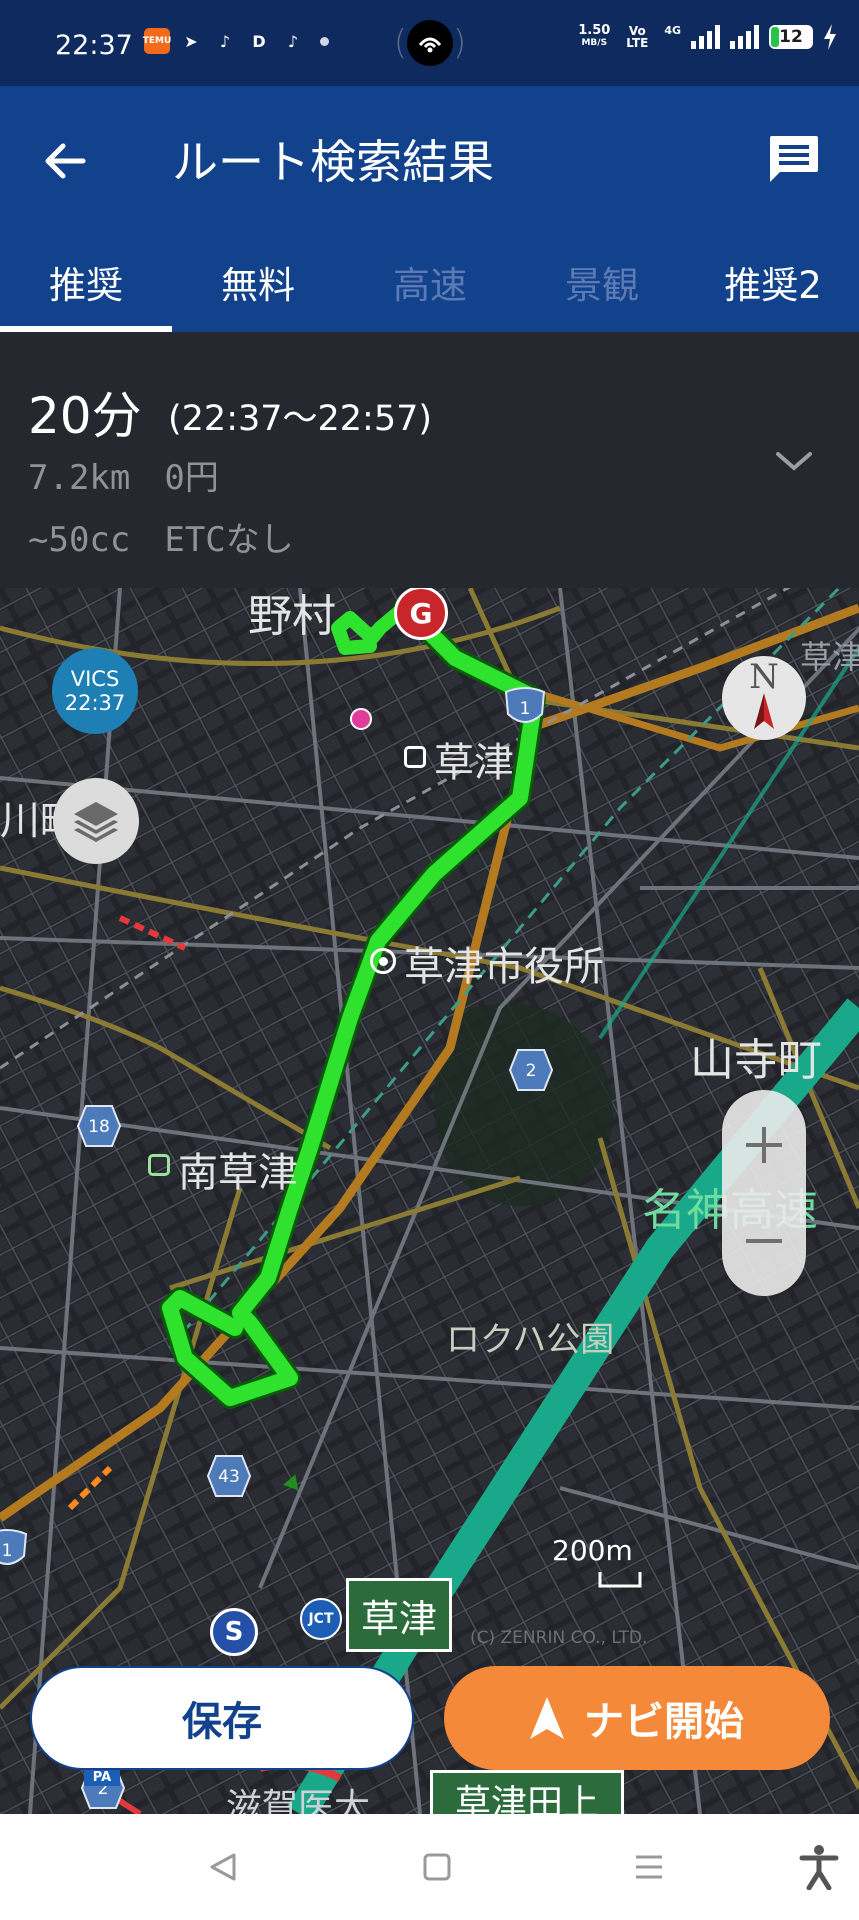 This screenshot has height=1920, width=859. I want to click on b-icon: D, so click(259, 41).